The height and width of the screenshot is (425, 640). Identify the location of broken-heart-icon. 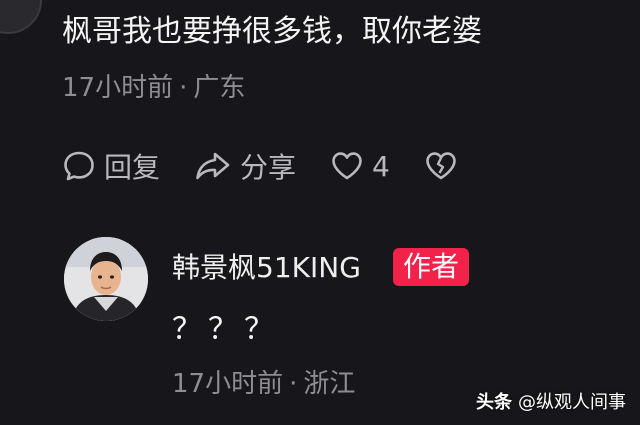
(441, 166).